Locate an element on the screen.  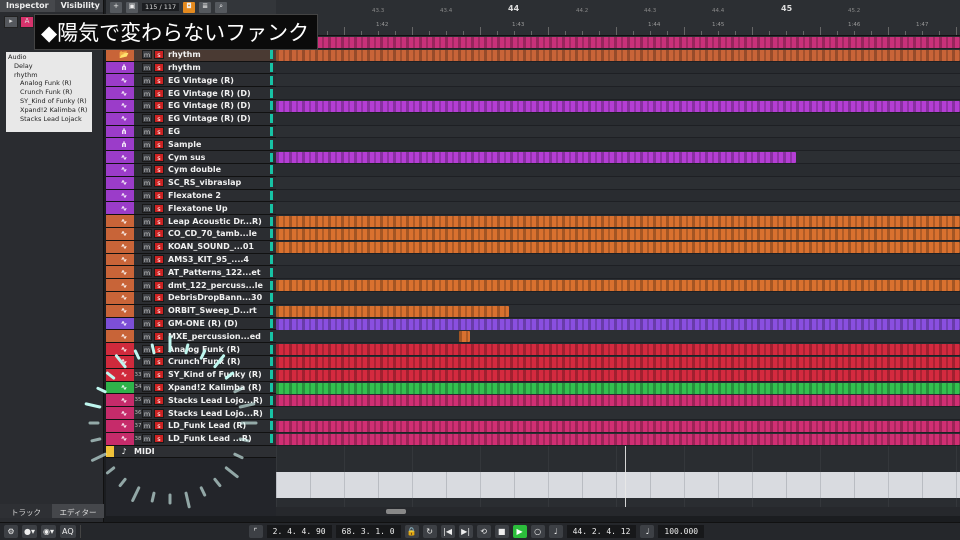
track-row: ∿ 36 m s Stacks Lead Lojo...R) is located at coordinates (191, 413).